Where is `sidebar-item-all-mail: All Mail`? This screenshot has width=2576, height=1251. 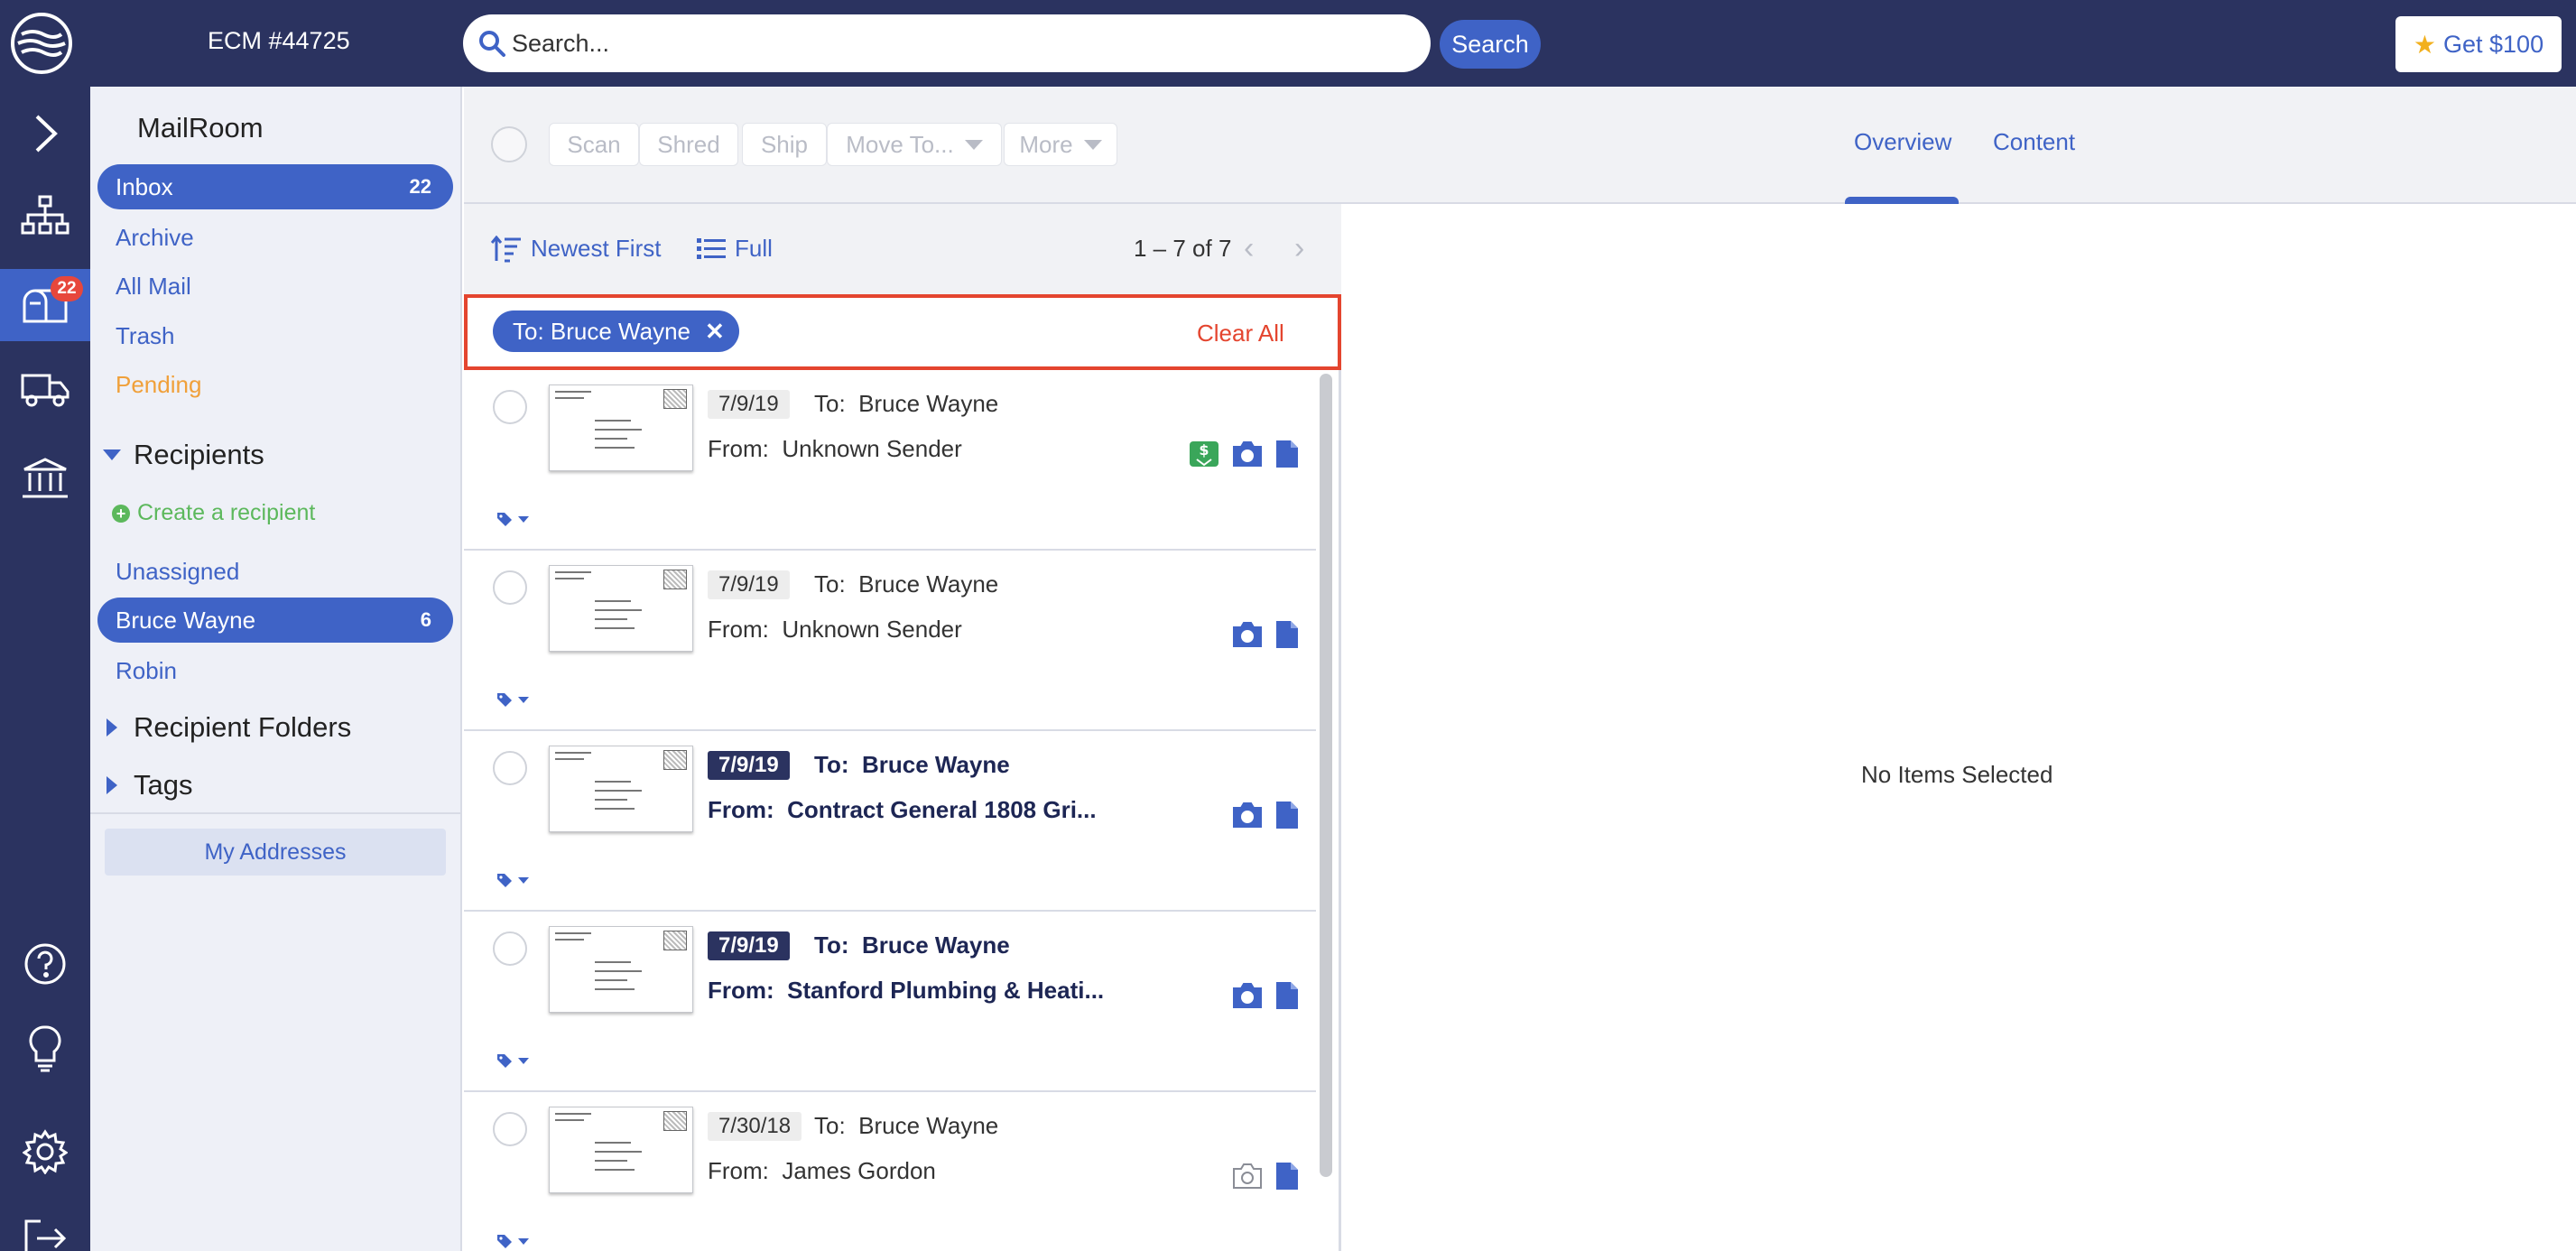 sidebar-item-all-mail: All Mail is located at coordinates (153, 287).